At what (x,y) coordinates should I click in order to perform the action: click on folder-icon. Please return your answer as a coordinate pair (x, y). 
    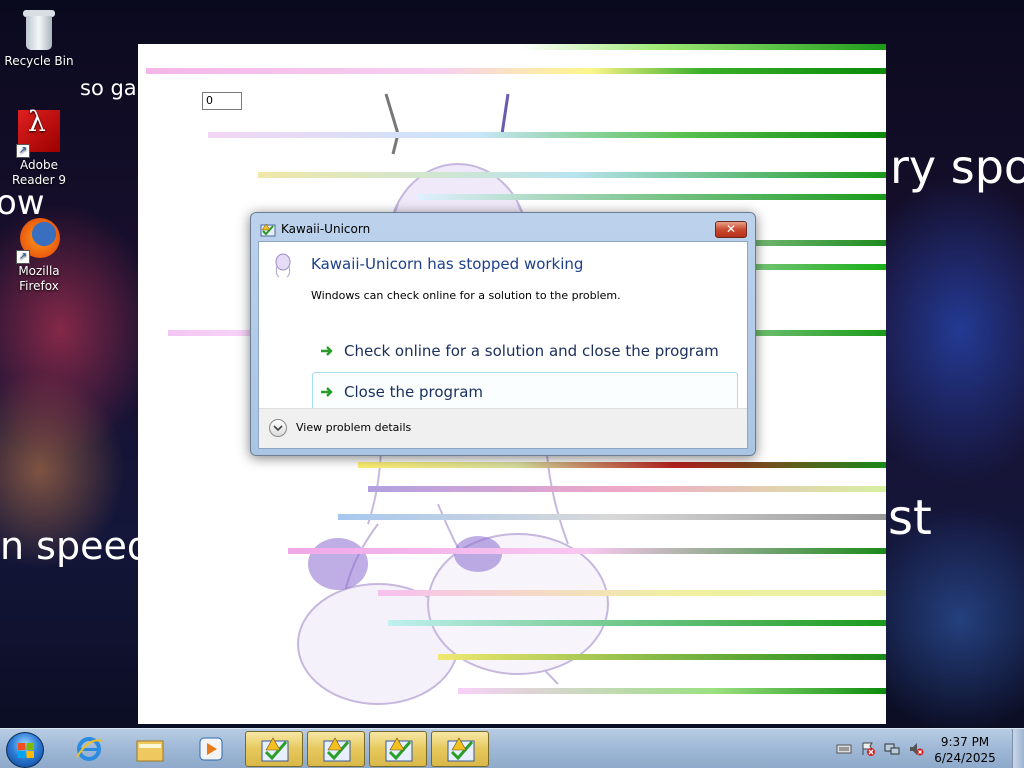
    Looking at the image, I should click on (150, 751).